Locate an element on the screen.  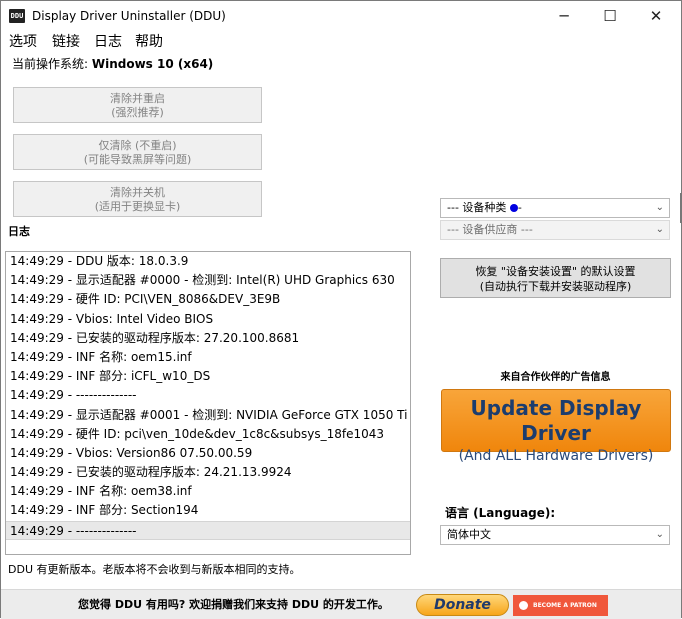
become-patron-button: BECOME A PATRON is located at coordinates (560, 605).